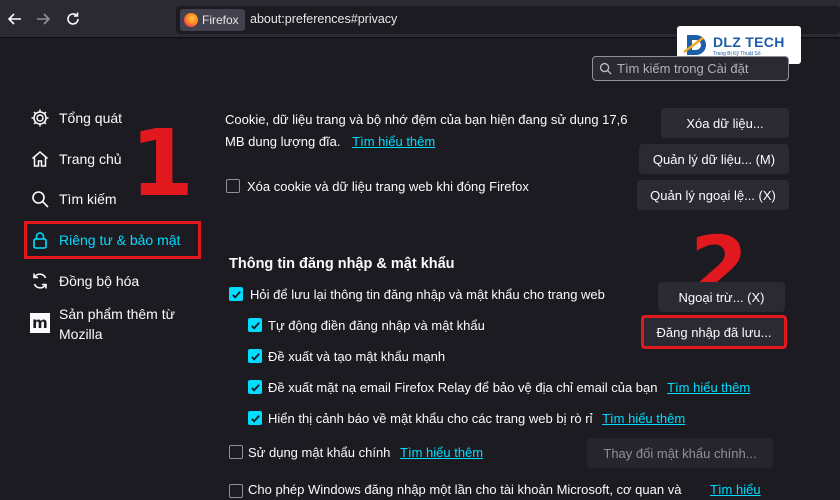 Image resolution: width=840 pixels, height=500 pixels. What do you see at coordinates (697, 68) in the screenshot?
I see `search-input` at bounding box center [697, 68].